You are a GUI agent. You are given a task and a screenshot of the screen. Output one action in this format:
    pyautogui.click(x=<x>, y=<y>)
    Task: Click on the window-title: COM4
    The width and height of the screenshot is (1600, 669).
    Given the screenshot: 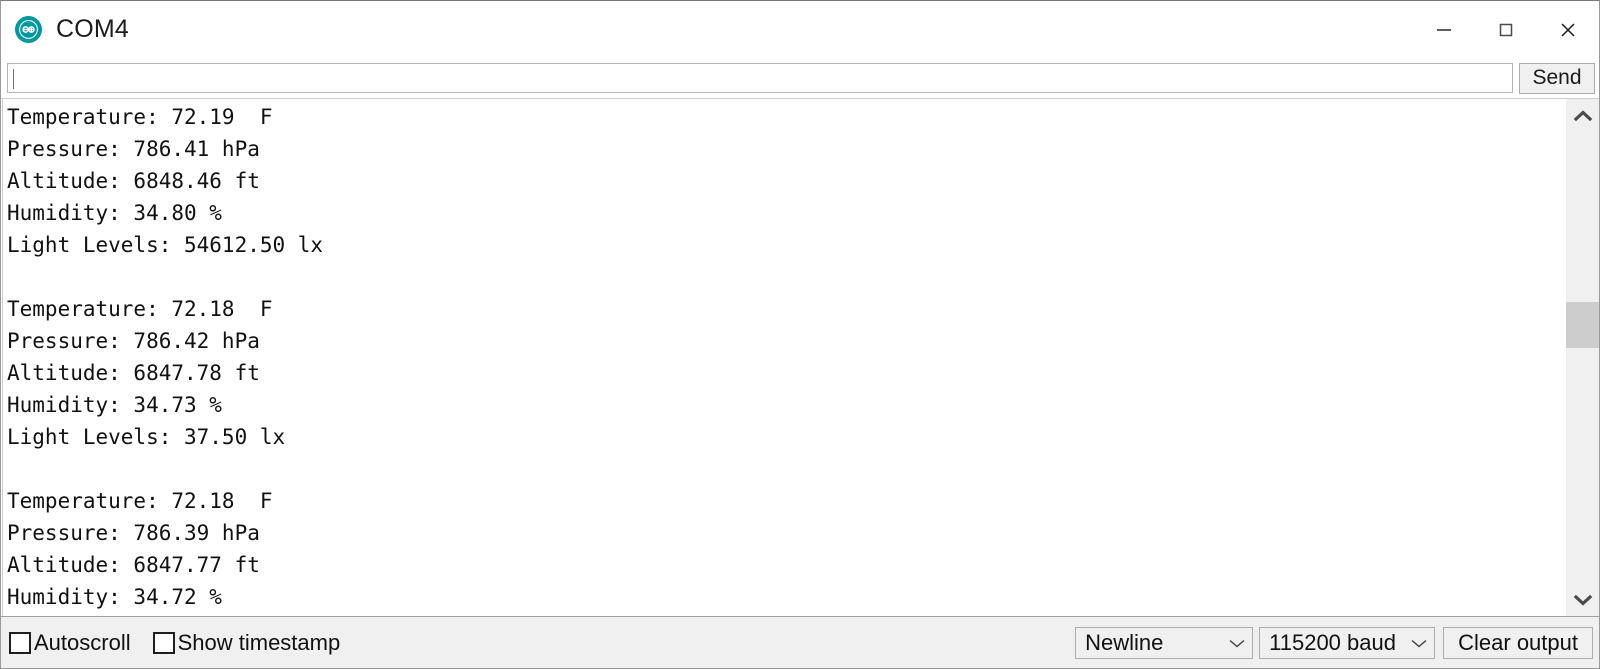 What is the action you would take?
    pyautogui.click(x=93, y=29)
    